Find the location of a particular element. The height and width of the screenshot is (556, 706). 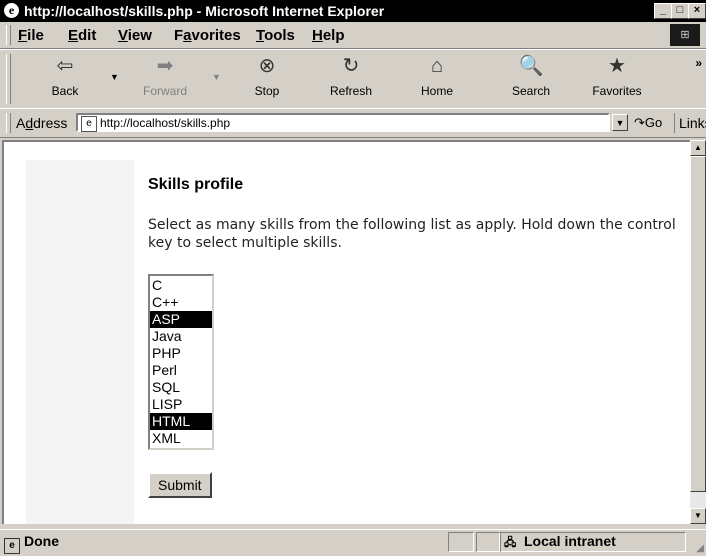

scroll-down-arrow-icon: ▼ is located at coordinates (698, 516).